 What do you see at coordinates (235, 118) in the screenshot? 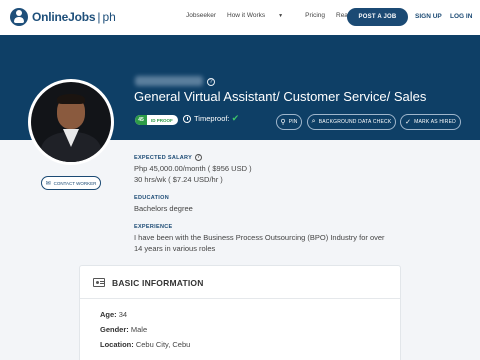
I see `check-icon: ✔` at bounding box center [235, 118].